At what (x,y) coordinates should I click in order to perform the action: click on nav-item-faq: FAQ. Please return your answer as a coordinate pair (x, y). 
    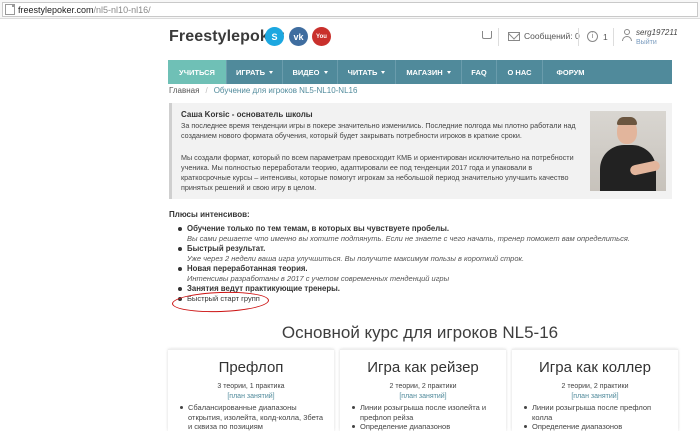
    Looking at the image, I should click on (479, 72).